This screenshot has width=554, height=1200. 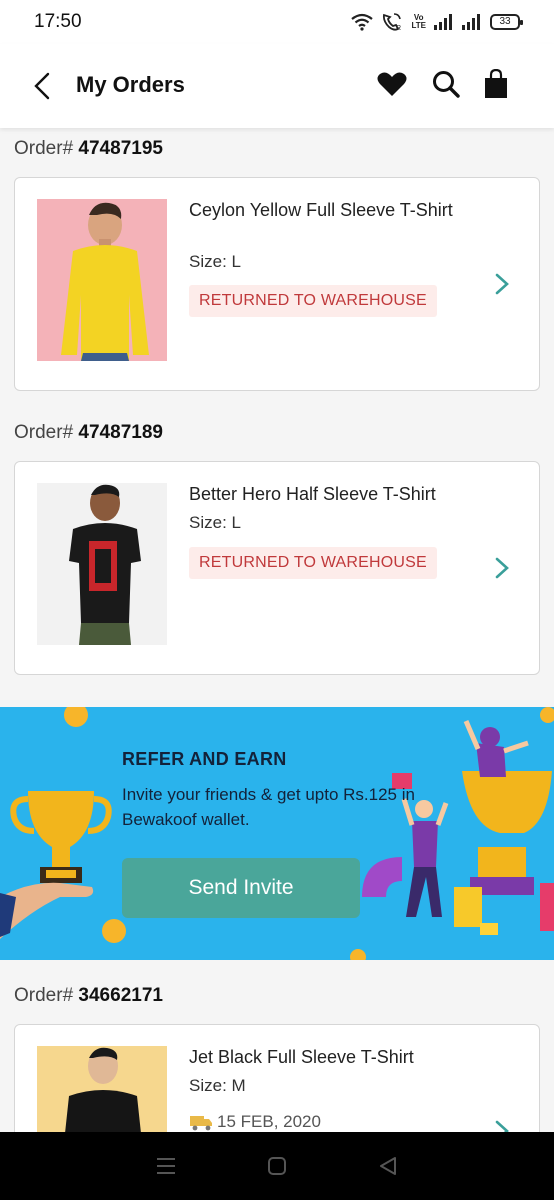 I want to click on send-invite-button: Send Invite, so click(x=241, y=888).